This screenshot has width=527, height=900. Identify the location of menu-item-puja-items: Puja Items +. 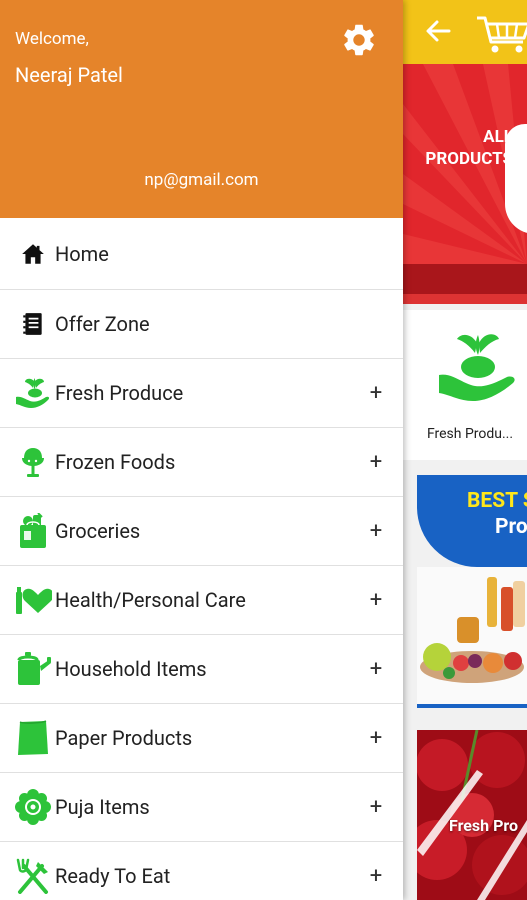
(201, 807).